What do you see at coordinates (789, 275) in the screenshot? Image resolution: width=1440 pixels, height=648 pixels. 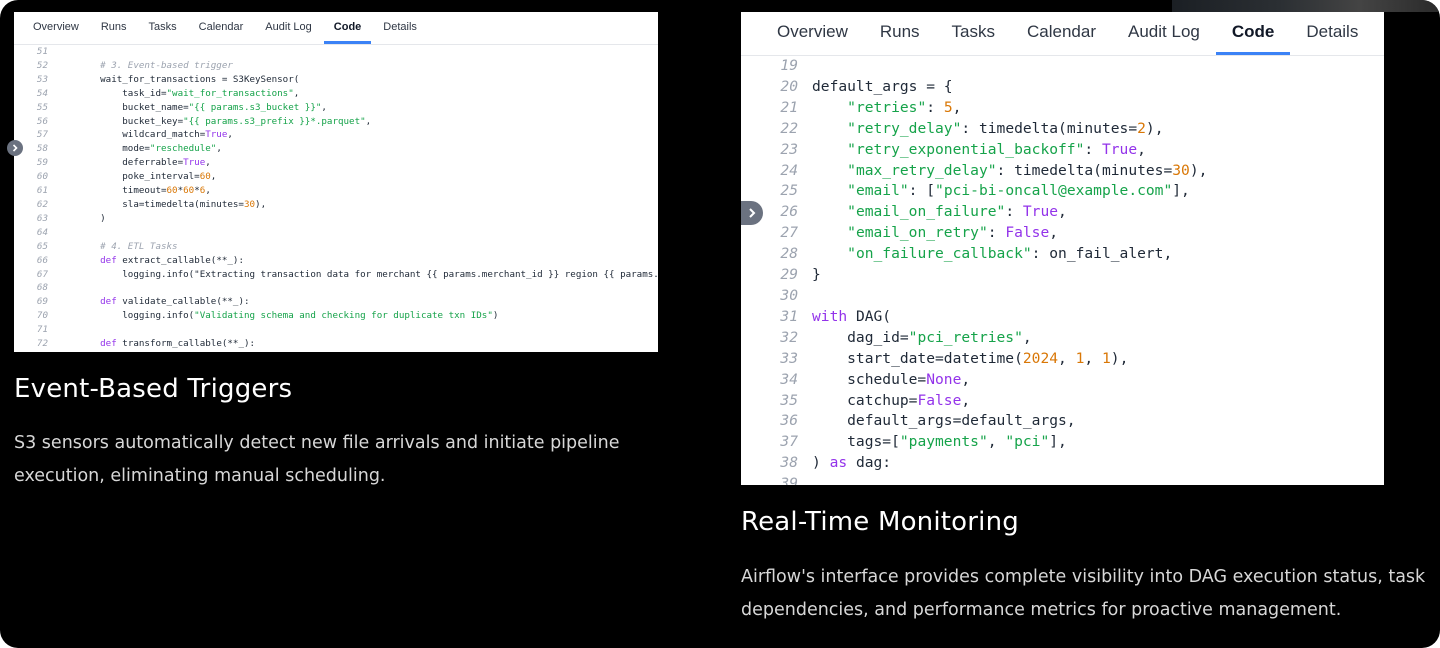 I see `line-number: 29` at bounding box center [789, 275].